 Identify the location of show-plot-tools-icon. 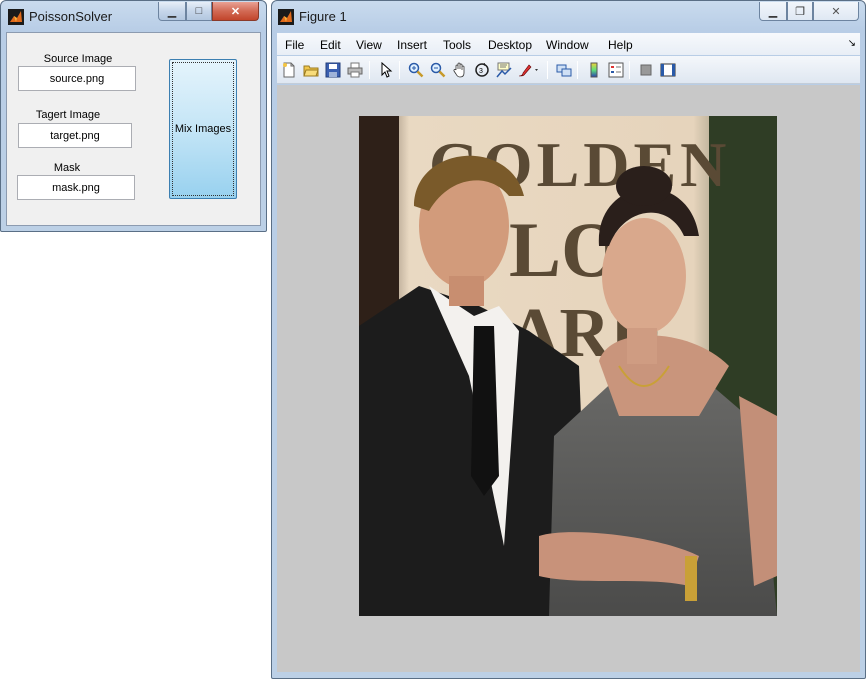
(668, 70).